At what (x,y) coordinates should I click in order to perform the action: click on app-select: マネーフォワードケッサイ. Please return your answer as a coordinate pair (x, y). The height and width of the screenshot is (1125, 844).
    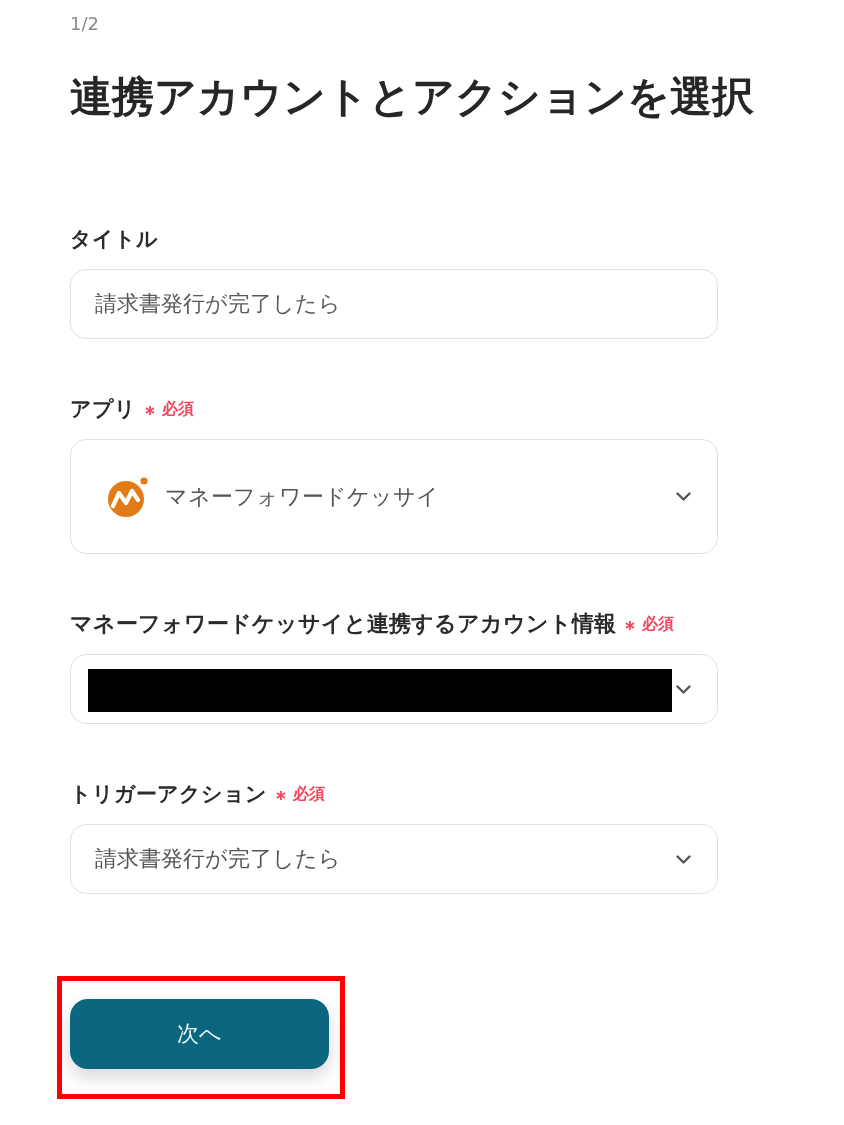
    Looking at the image, I should click on (394, 496).